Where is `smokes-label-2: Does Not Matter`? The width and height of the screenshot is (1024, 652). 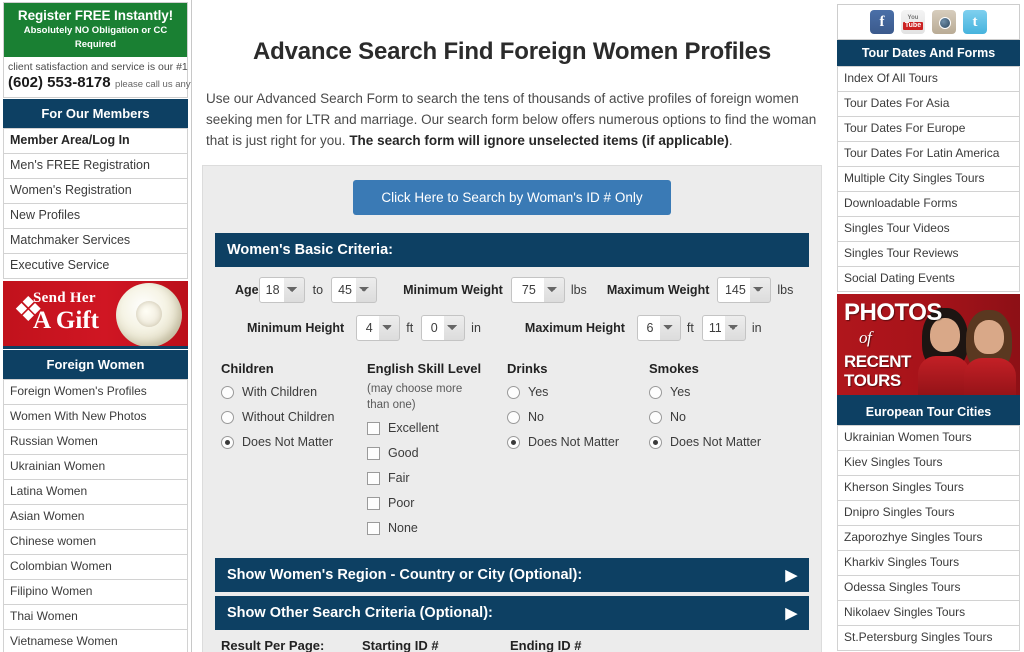
smokes-label-2: Does Not Matter is located at coordinates (716, 442).